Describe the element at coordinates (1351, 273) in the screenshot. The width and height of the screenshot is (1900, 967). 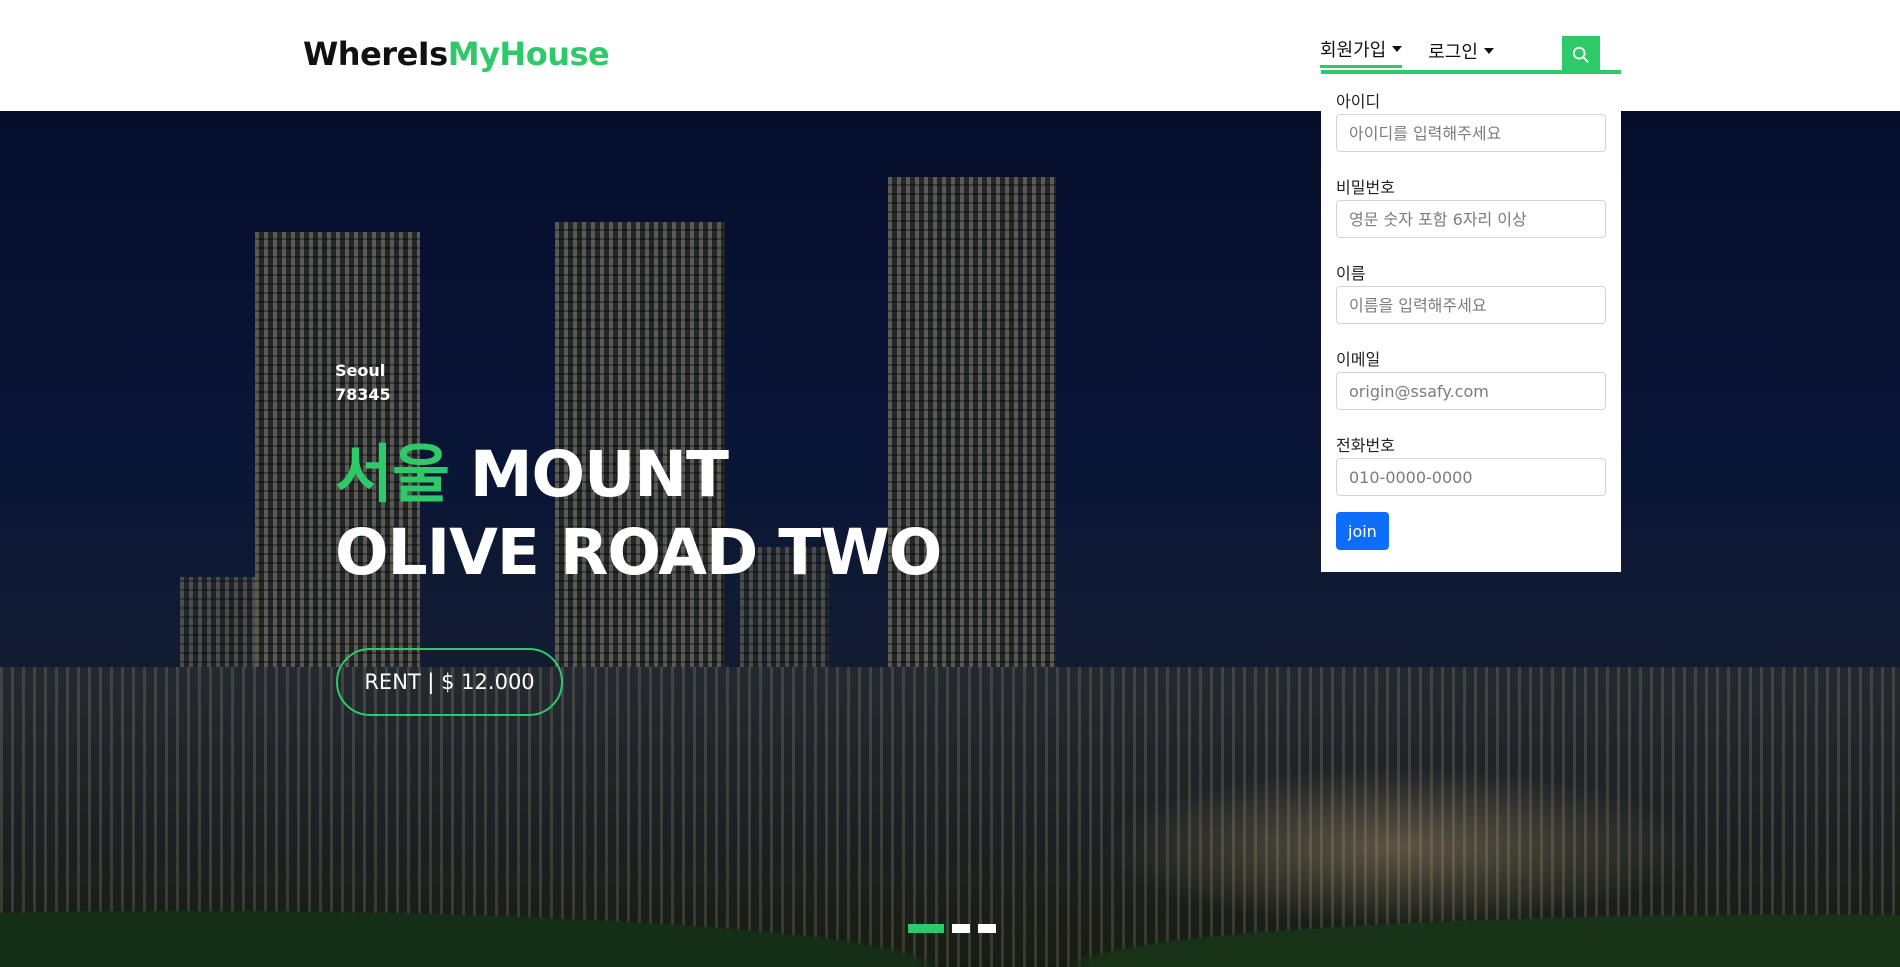
I see `name-label: 이름` at that location.